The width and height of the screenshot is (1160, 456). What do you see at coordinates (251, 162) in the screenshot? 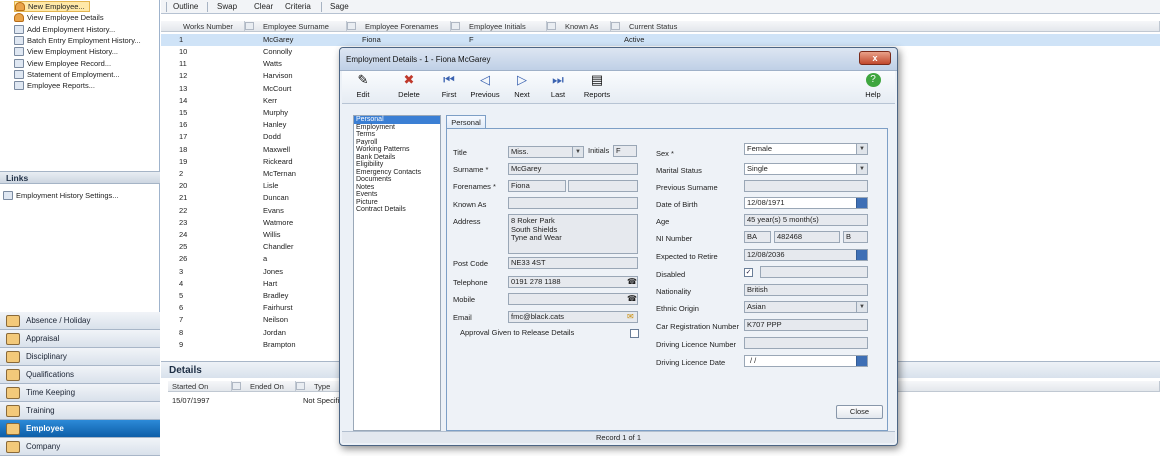
I see `table-row: 19 Rickeard` at bounding box center [251, 162].